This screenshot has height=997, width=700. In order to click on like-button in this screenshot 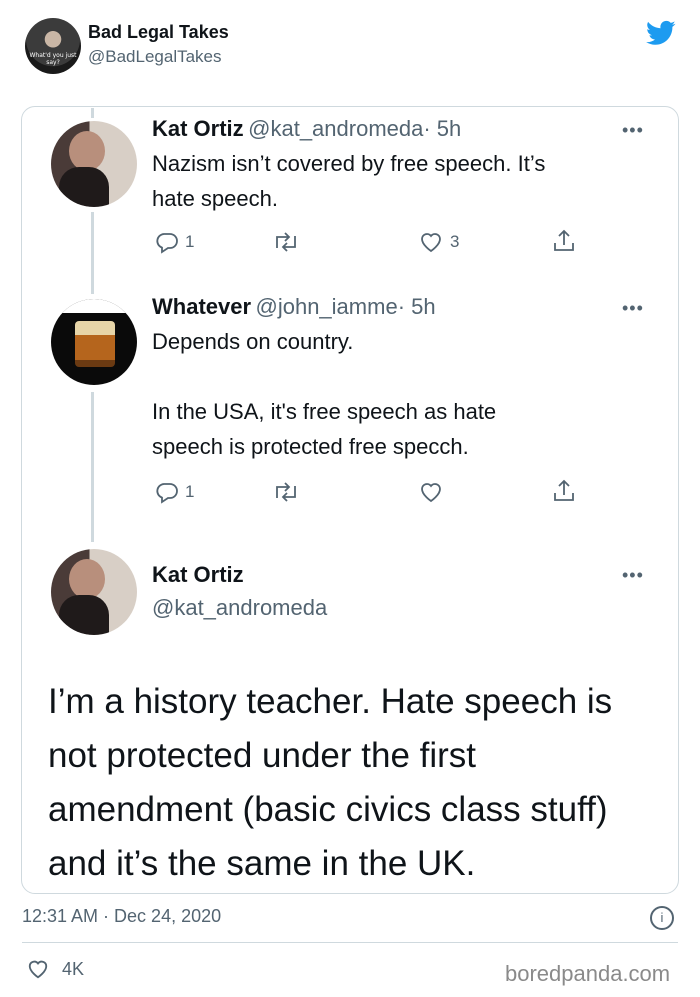, I will do `click(431, 492)`.